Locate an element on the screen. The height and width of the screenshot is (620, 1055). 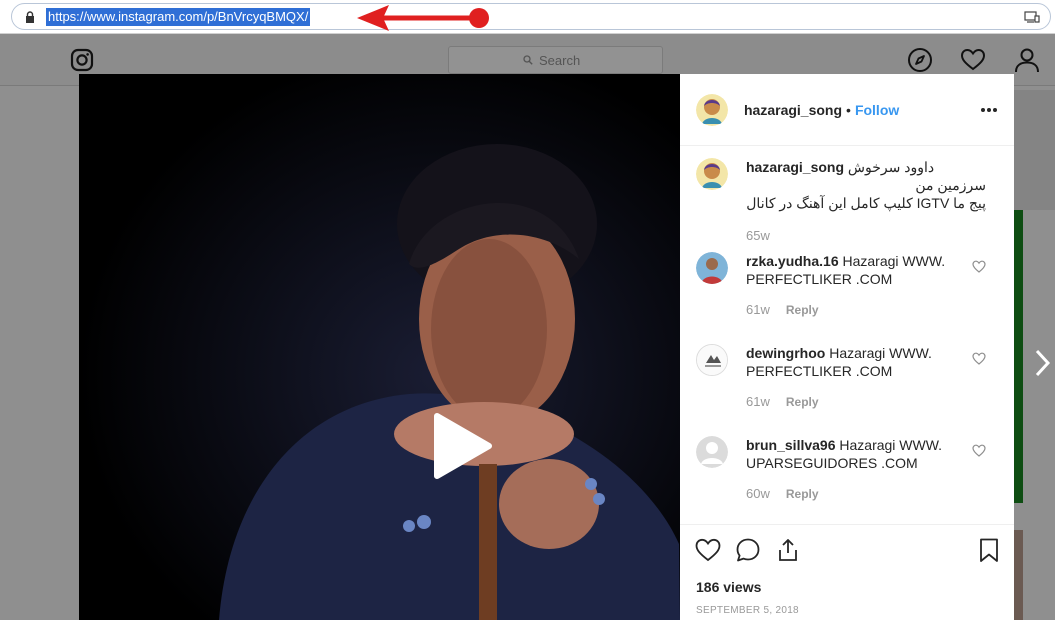
browser-address-bar: https://www.instagram.com/p/BnVrcyqBMQX/ is located at coordinates (527, 17).